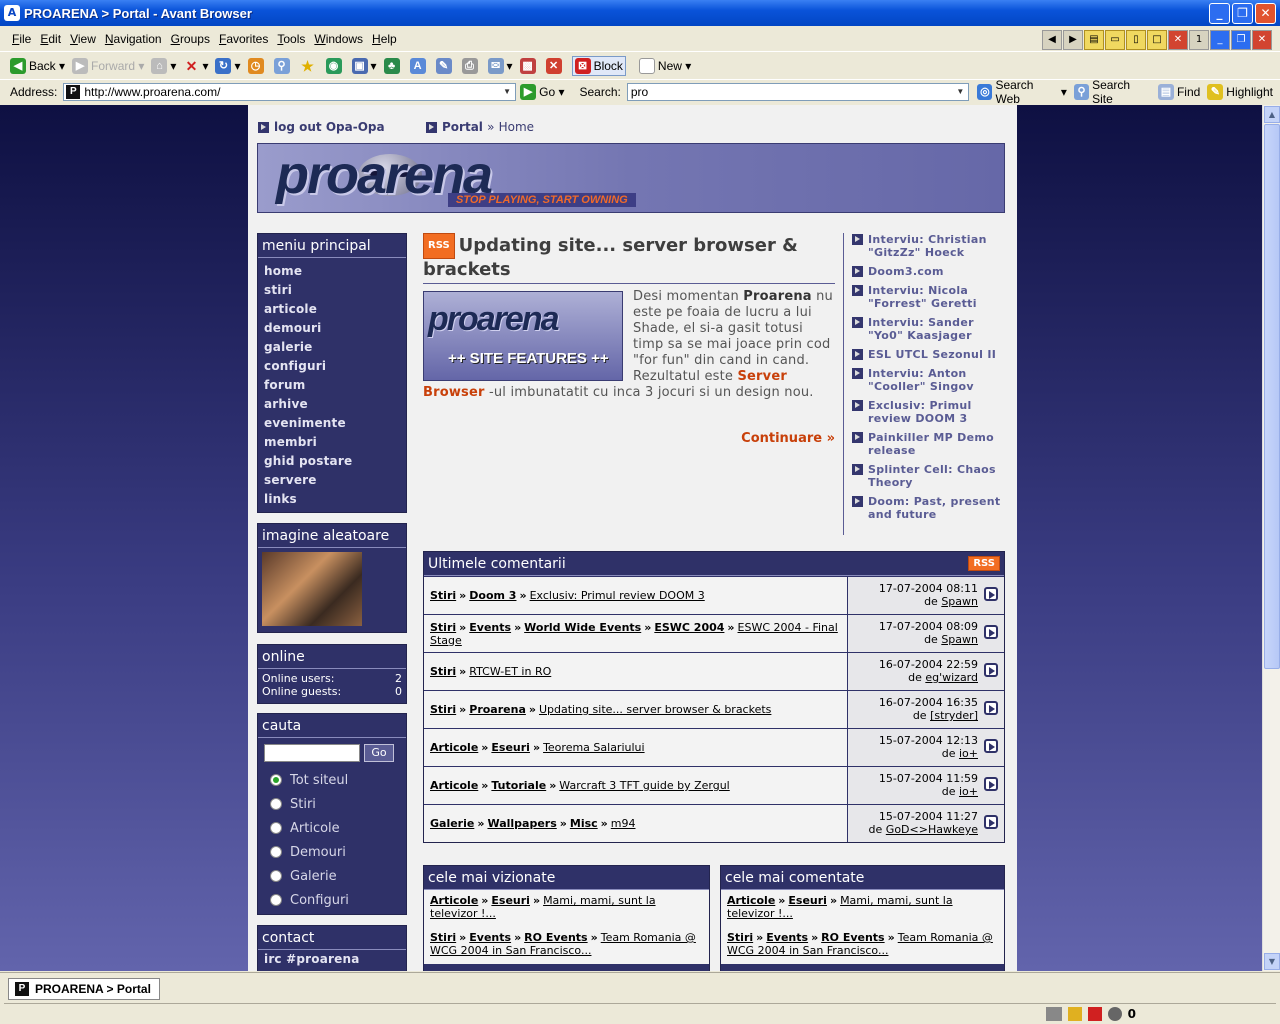  Describe the element at coordinates (928, 329) in the screenshot. I see `side-link: Interviu: Sander "Yo0" Kaasjager` at that location.